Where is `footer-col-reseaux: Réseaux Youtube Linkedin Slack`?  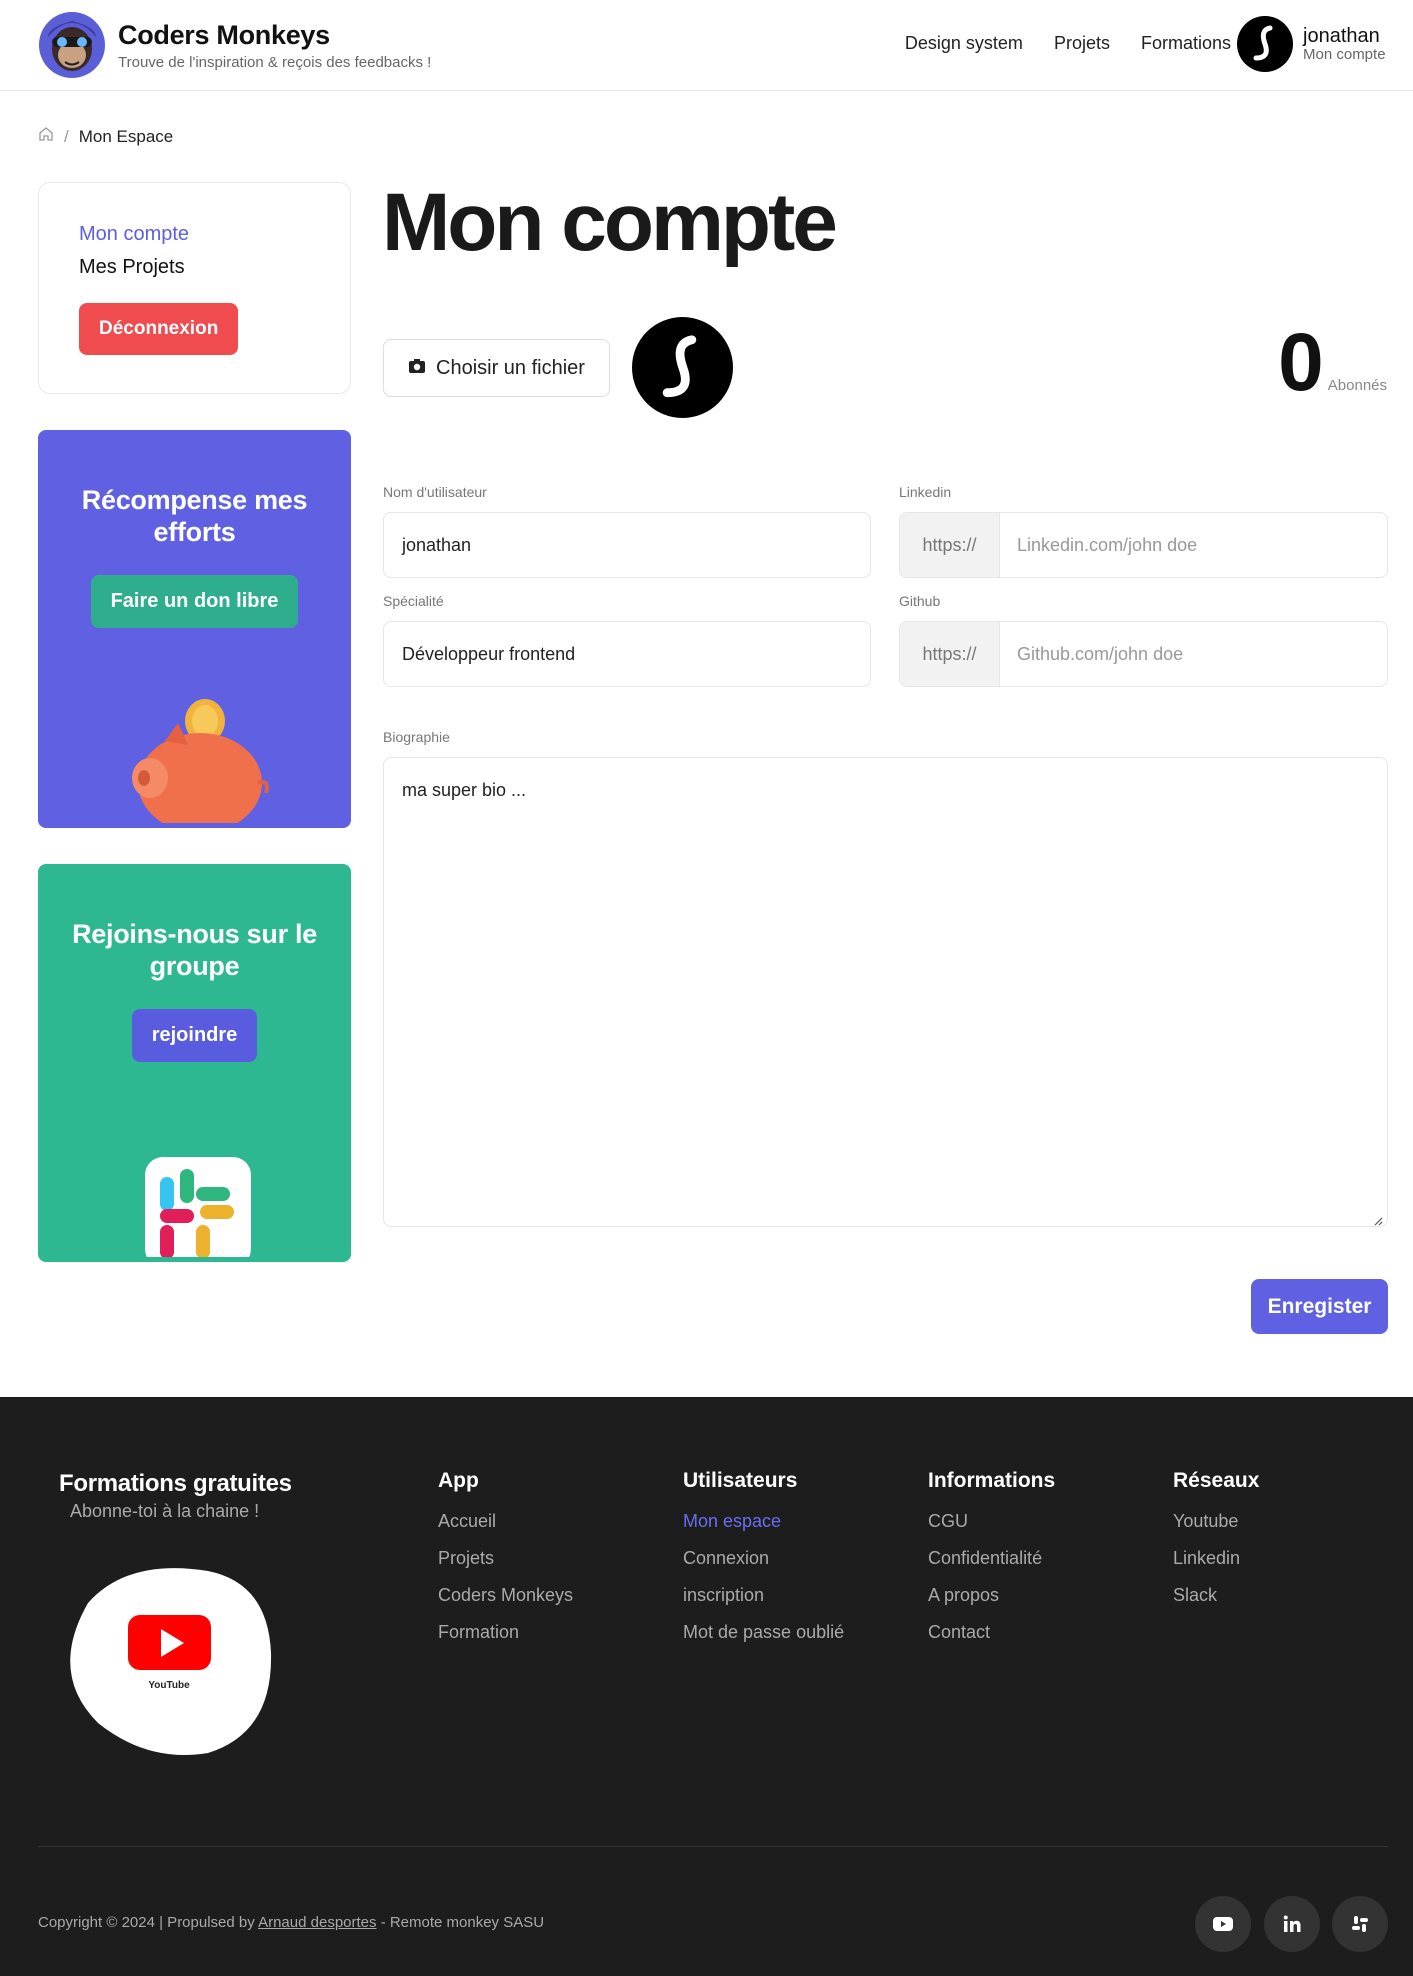
footer-col-reseaux: Réseaux Youtube Linkedin Slack is located at coordinates (1216, 1545).